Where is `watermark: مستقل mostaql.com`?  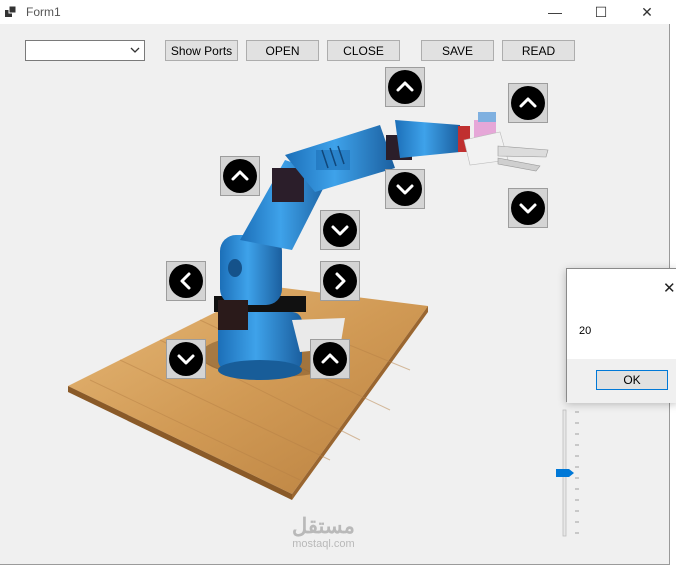
watermark: مستقل mostaql.com is located at coordinates (323, 533).